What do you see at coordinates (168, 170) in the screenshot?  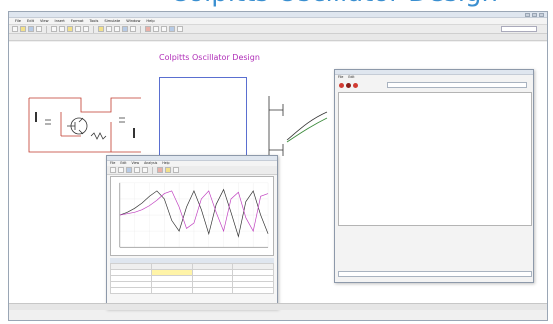 I see `highlight-icon` at bounding box center [168, 170].